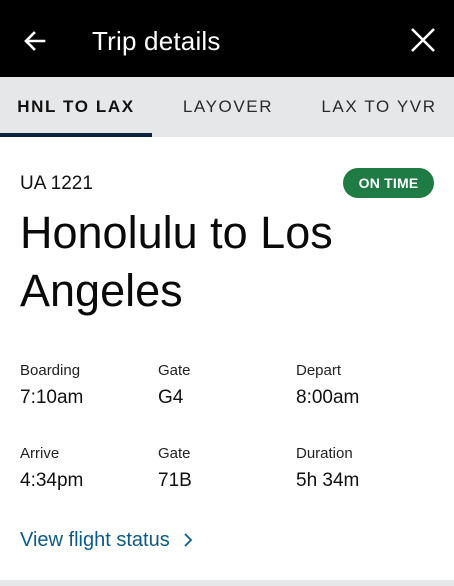 Image resolution: width=454 pixels, height=586 pixels. I want to click on departure-gate-label: Gate, so click(174, 370).